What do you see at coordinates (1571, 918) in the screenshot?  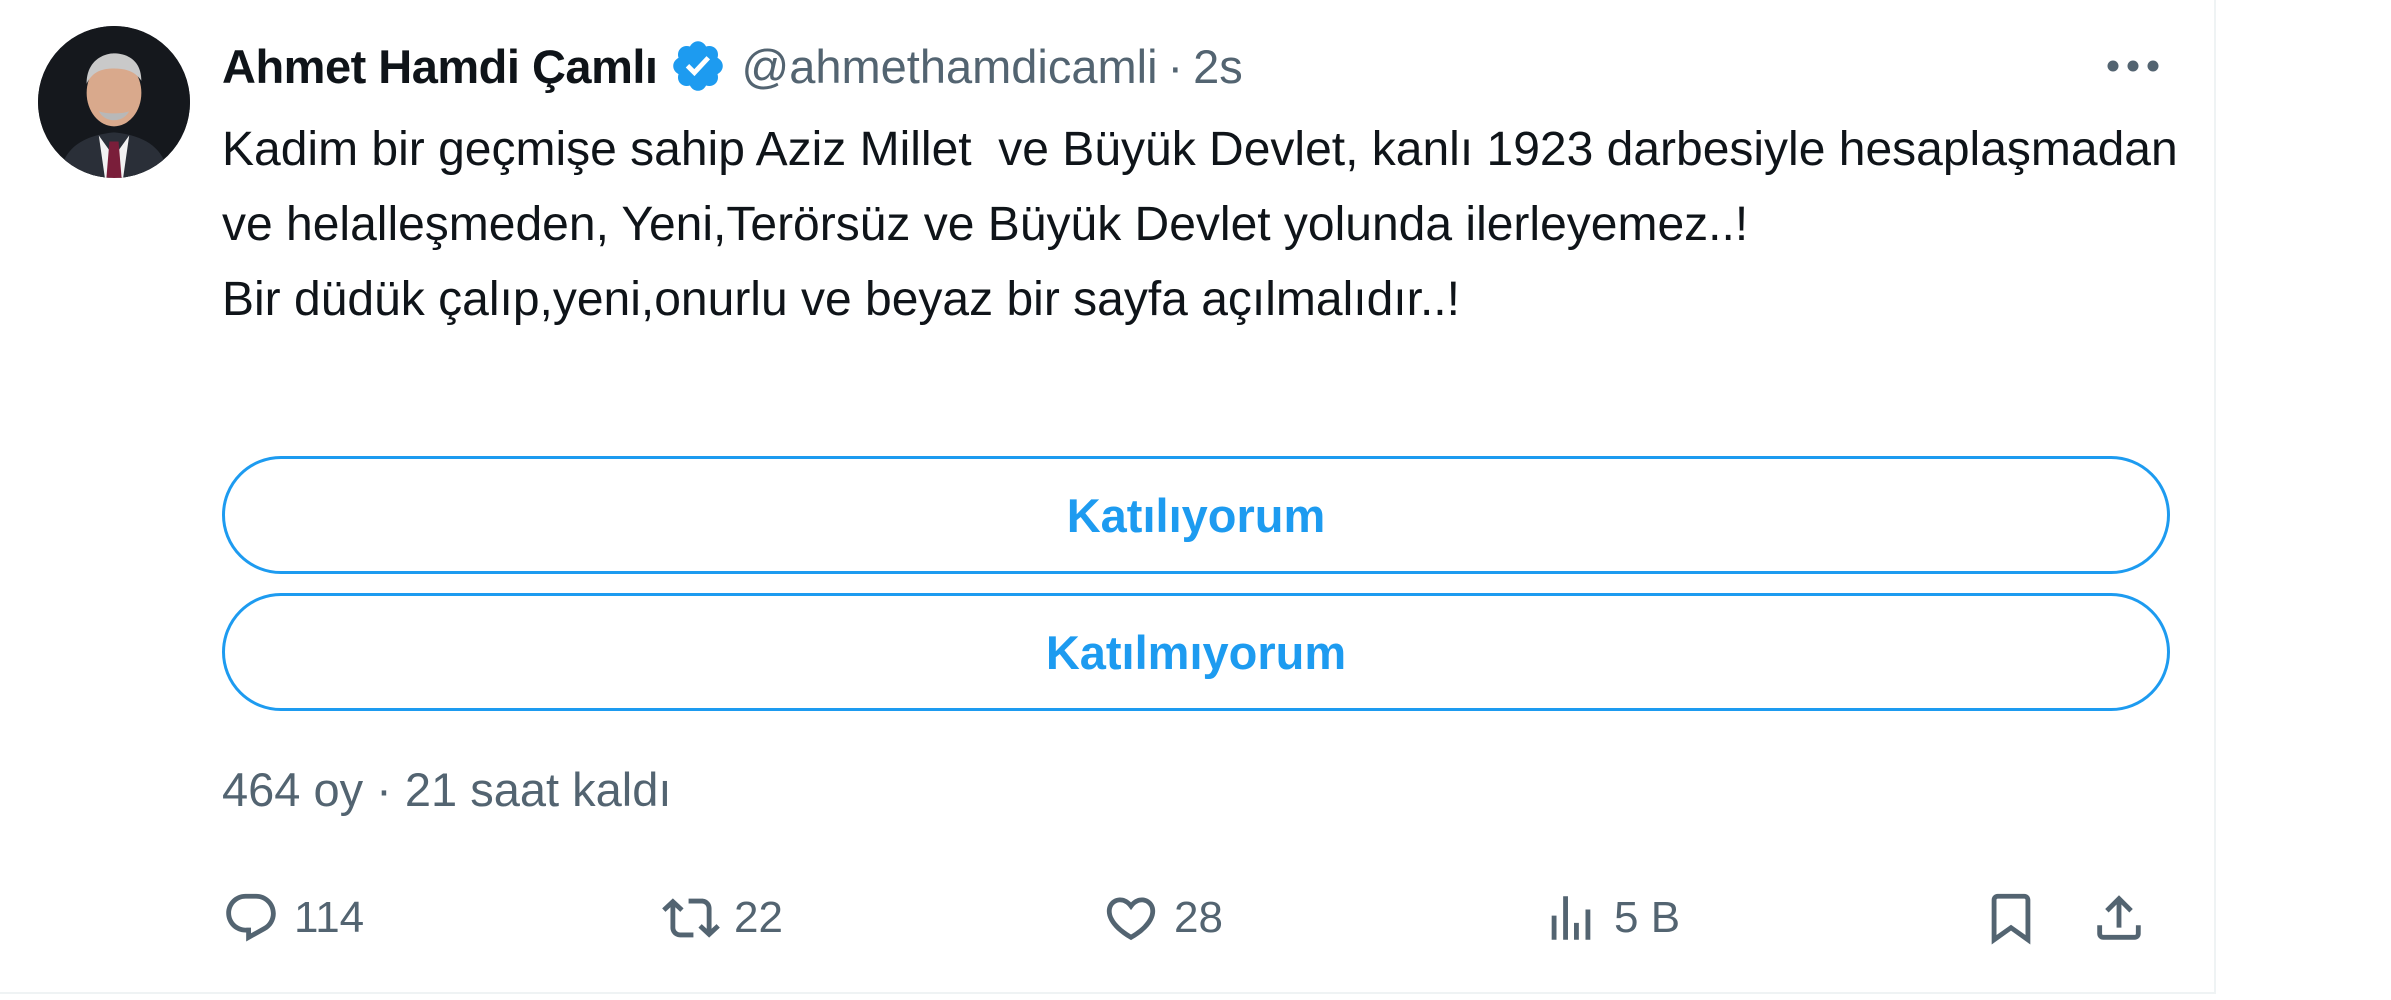 I see `views-chart-icon` at bounding box center [1571, 918].